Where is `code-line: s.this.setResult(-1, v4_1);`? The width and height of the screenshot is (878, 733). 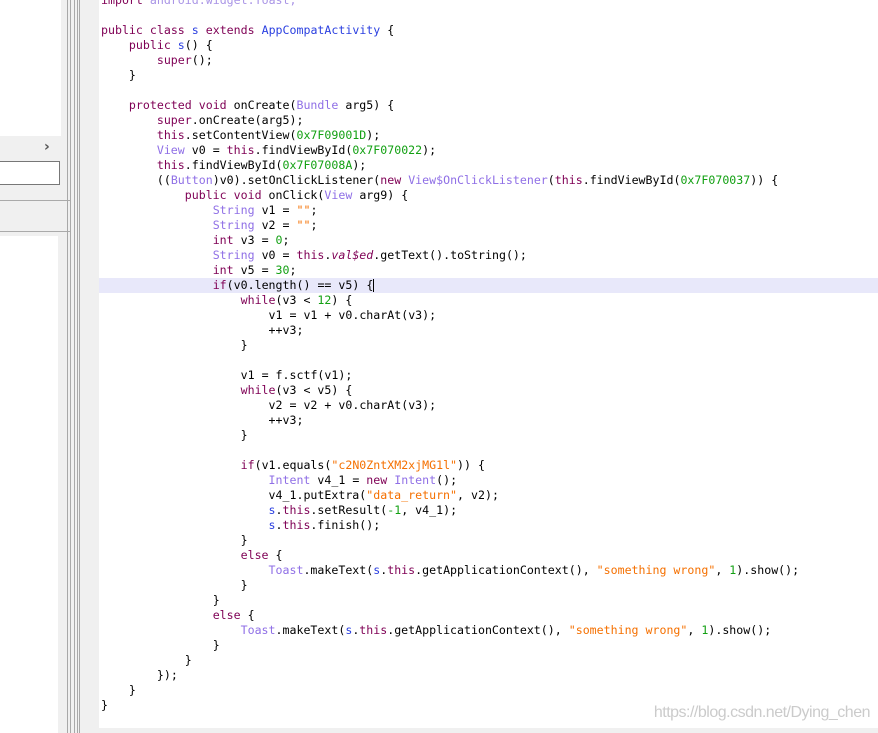
code-line: s.this.setResult(-1, v4_1); is located at coordinates (488, 510).